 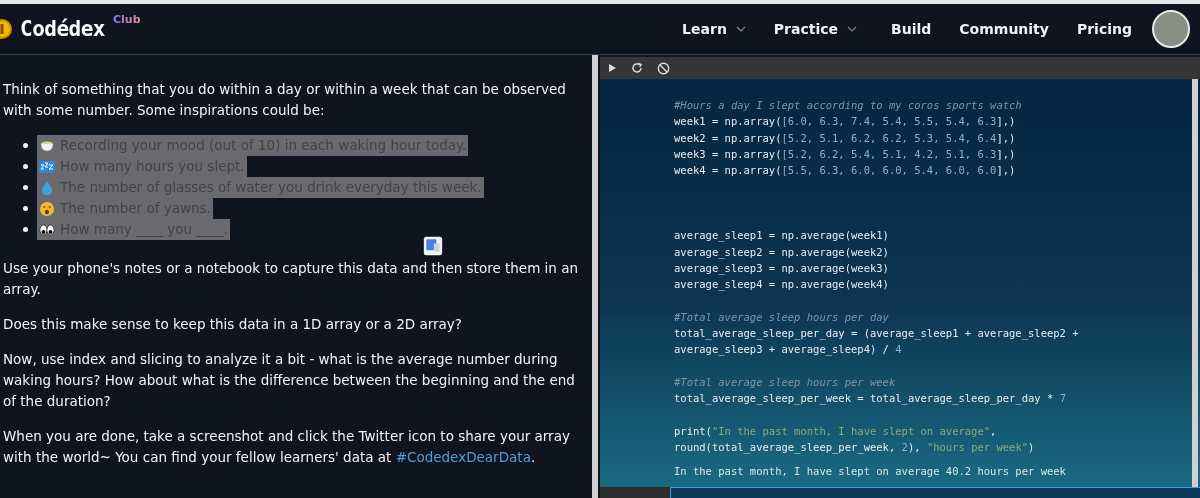 I want to click on translate-icon, so click(x=433, y=246).